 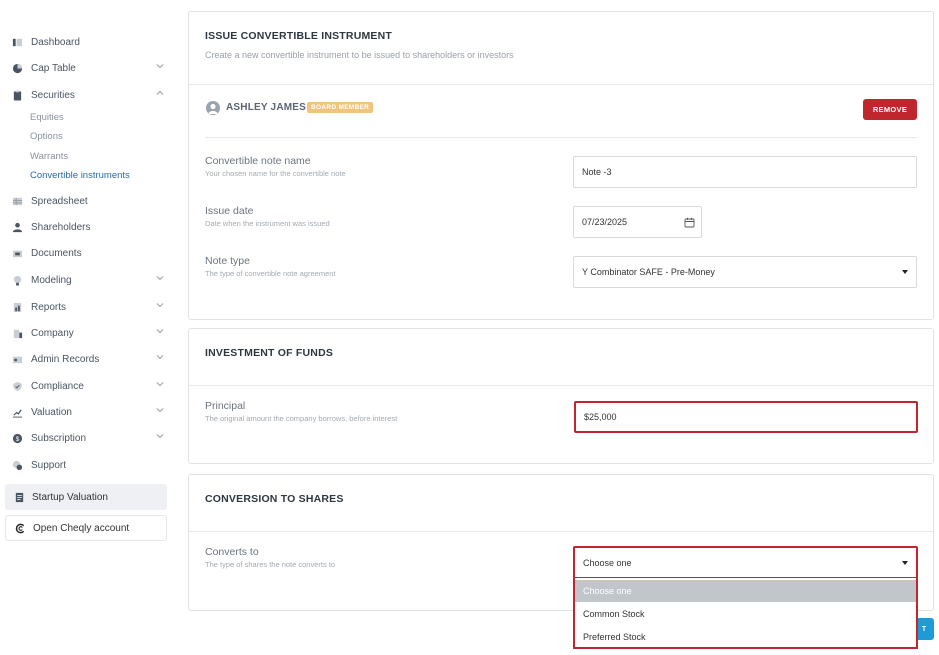 What do you see at coordinates (90, 95) in the screenshot?
I see `sidebar-item-securities: Securities` at bounding box center [90, 95].